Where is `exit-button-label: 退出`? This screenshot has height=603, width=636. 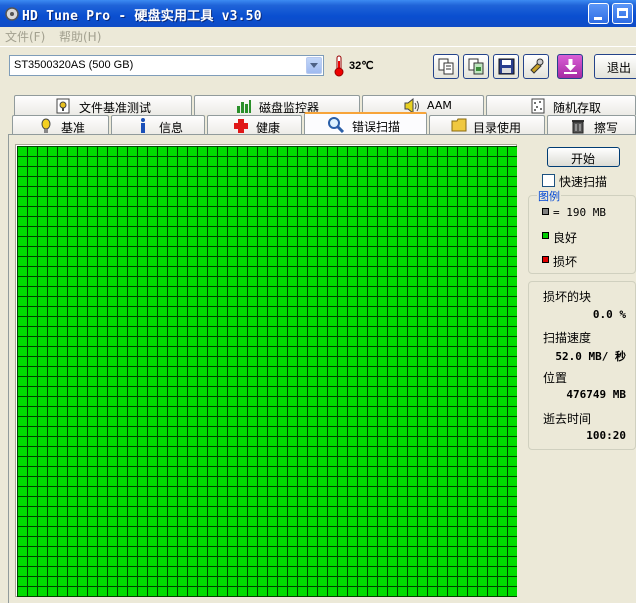
exit-button-label: 退出 is located at coordinates (619, 68).